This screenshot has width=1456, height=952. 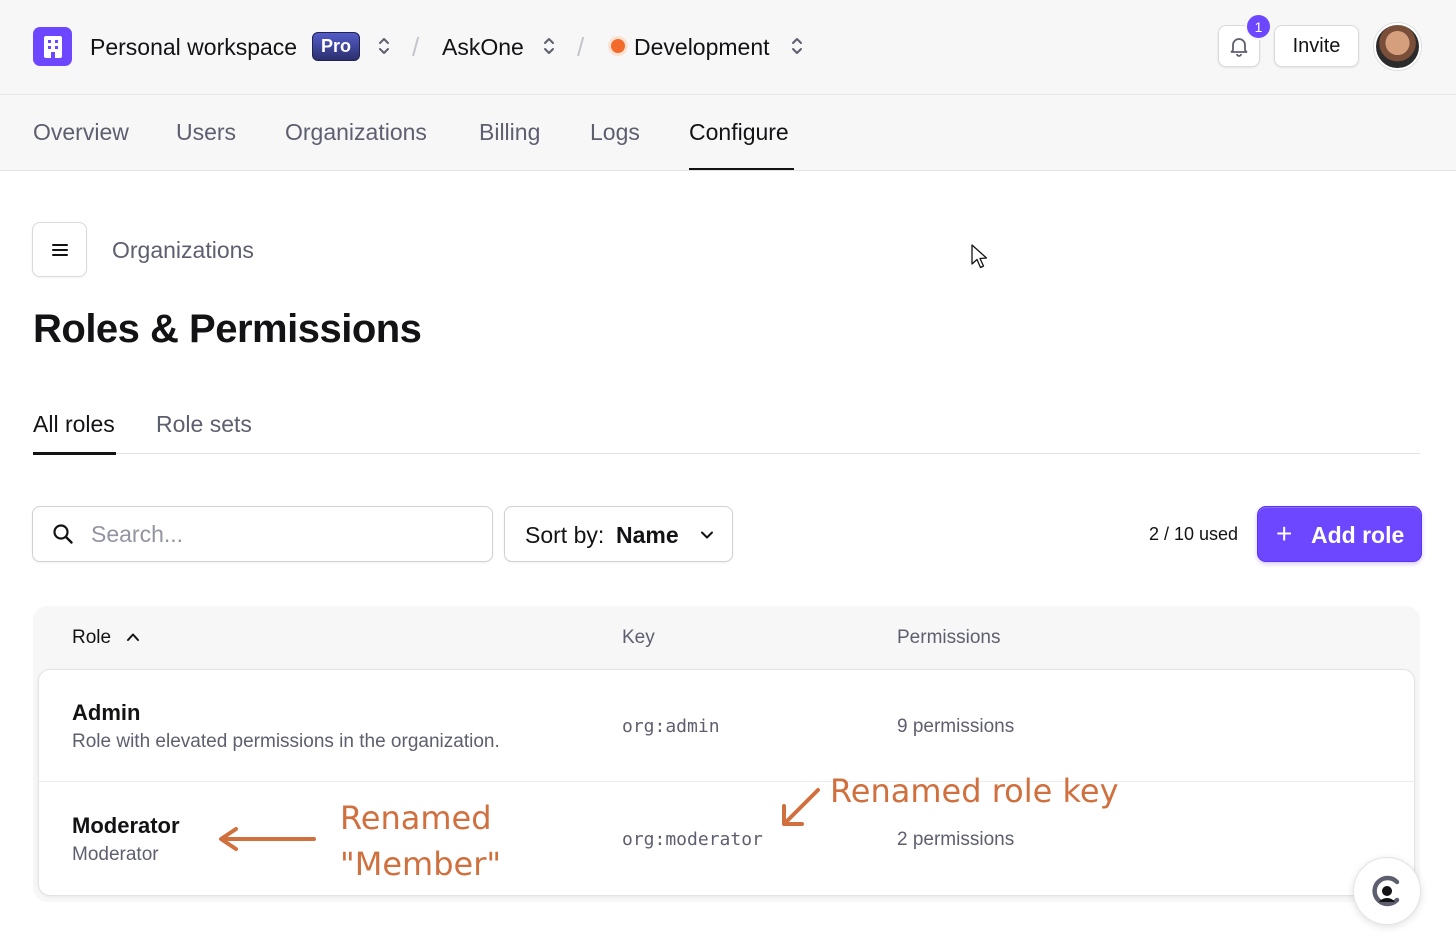 I want to click on menu-icon, so click(x=59, y=249).